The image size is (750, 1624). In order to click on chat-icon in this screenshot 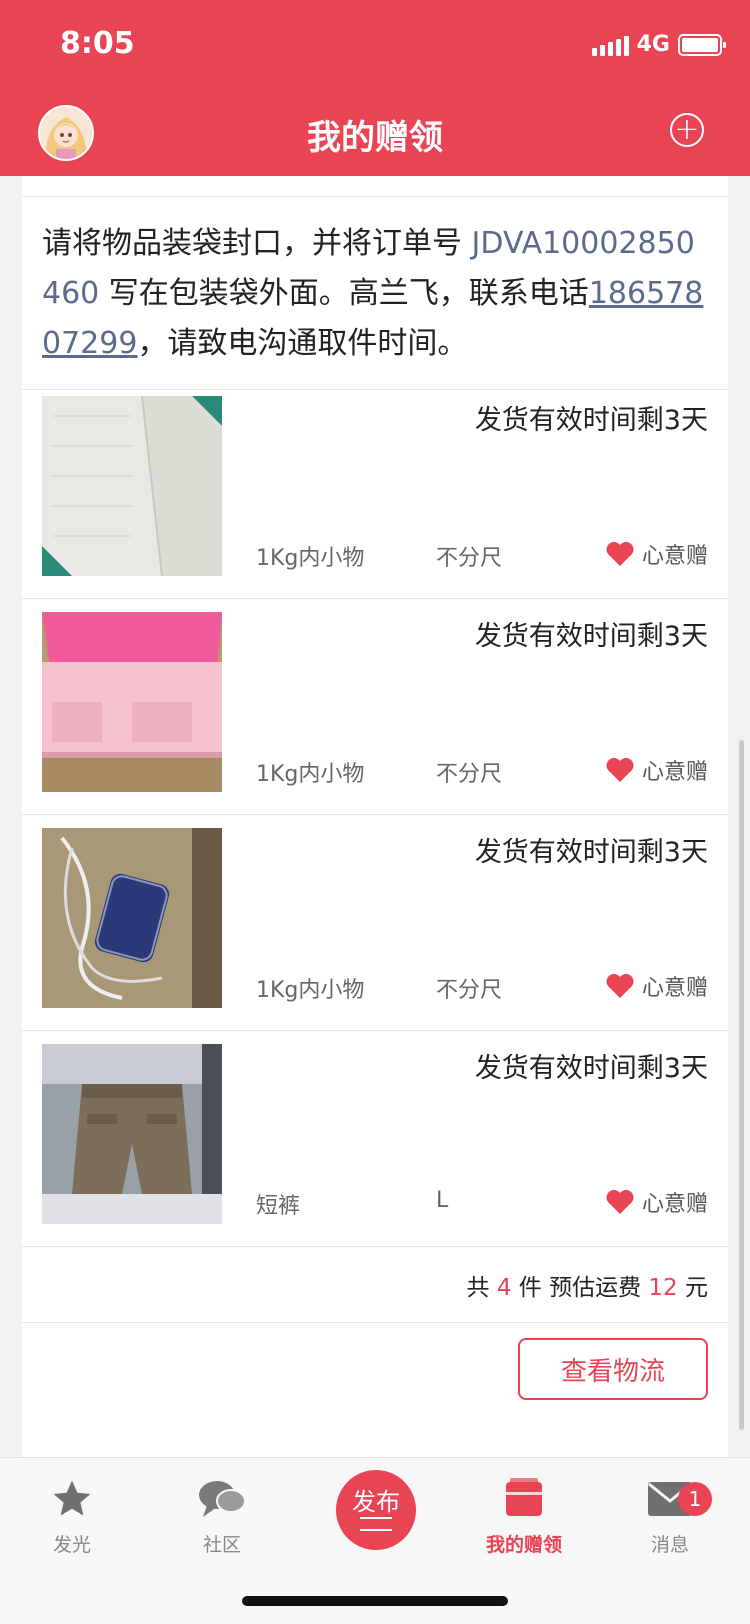, I will do `click(222, 1499)`.